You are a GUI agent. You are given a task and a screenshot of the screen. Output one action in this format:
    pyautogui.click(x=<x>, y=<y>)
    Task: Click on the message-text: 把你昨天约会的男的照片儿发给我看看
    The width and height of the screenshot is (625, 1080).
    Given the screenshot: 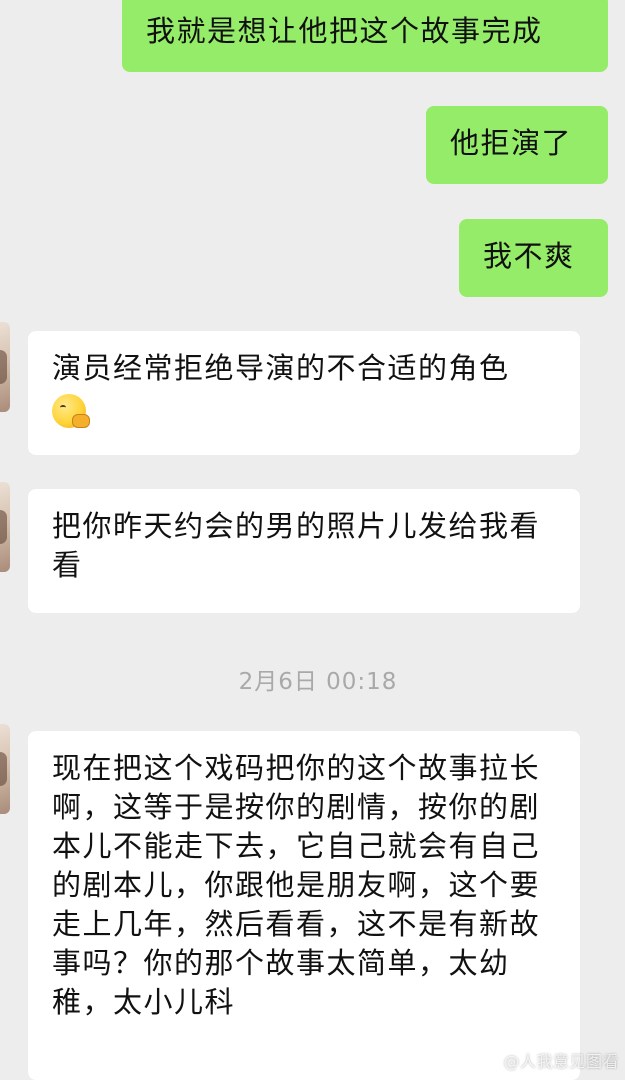 What is the action you would take?
    pyautogui.click(x=296, y=545)
    